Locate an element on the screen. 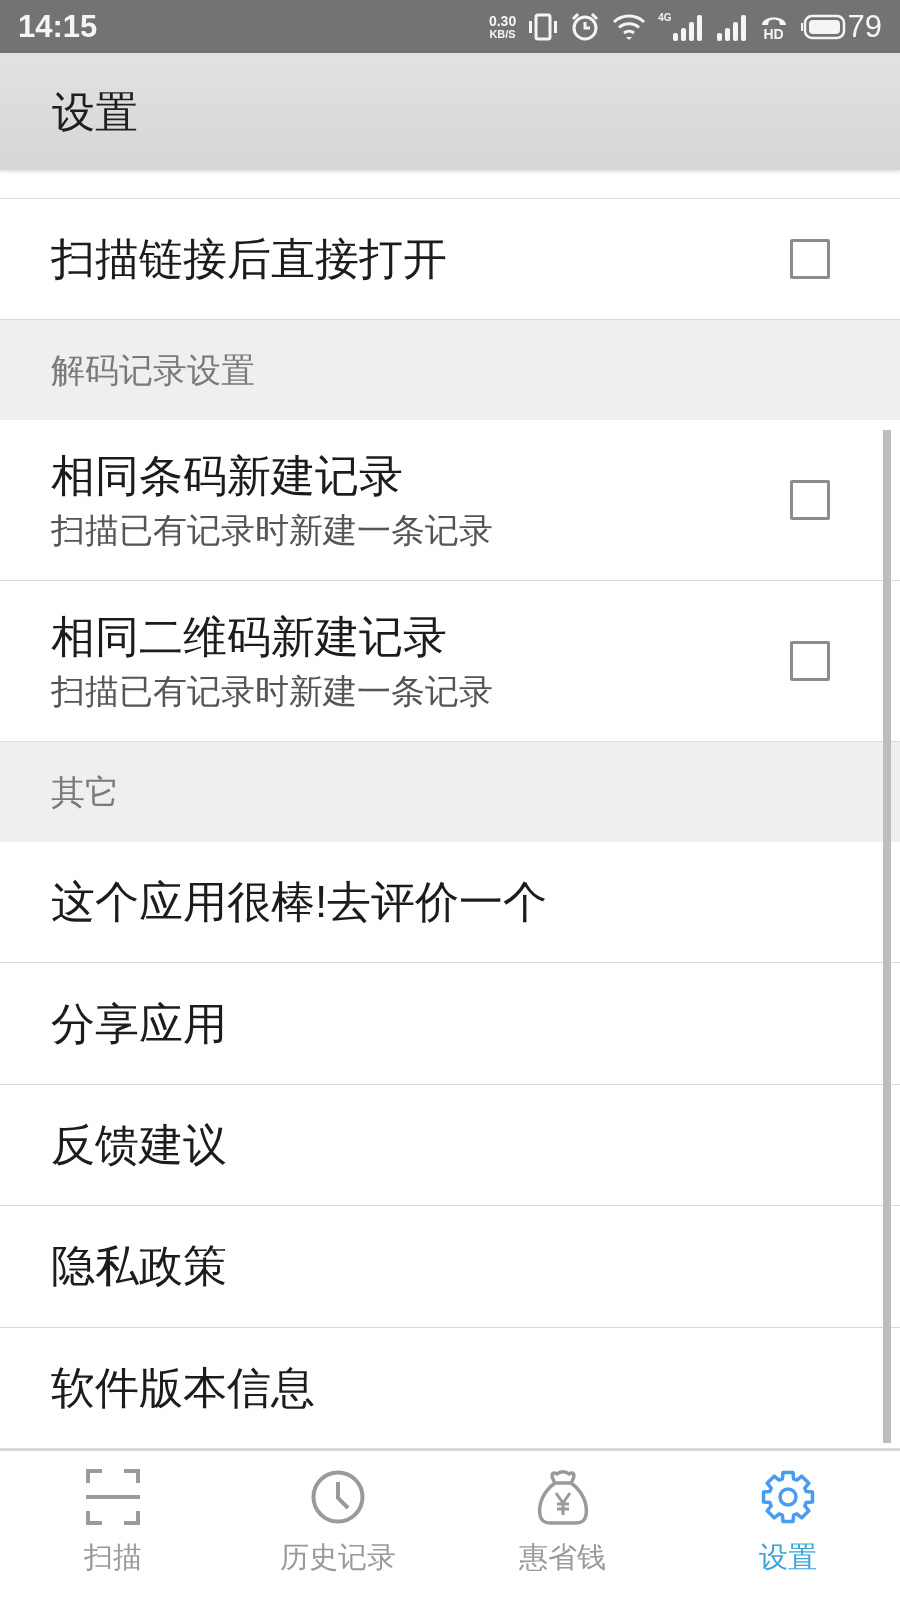  alarm-clock-icon is located at coordinates (585, 26).